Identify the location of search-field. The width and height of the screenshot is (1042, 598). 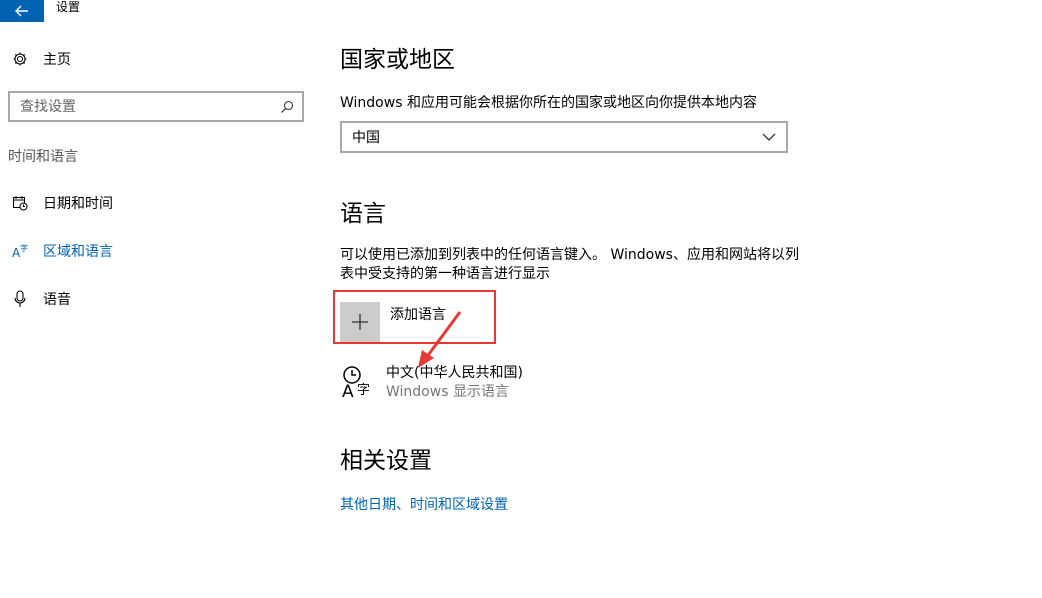
(156, 106).